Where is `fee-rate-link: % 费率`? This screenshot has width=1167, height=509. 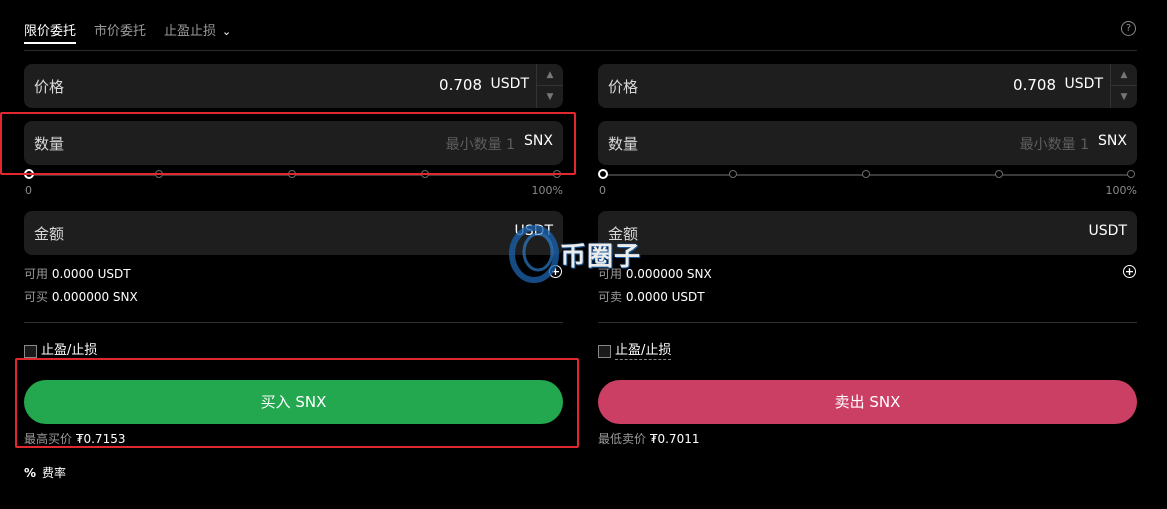 fee-rate-link: % 费率 is located at coordinates (45, 472).